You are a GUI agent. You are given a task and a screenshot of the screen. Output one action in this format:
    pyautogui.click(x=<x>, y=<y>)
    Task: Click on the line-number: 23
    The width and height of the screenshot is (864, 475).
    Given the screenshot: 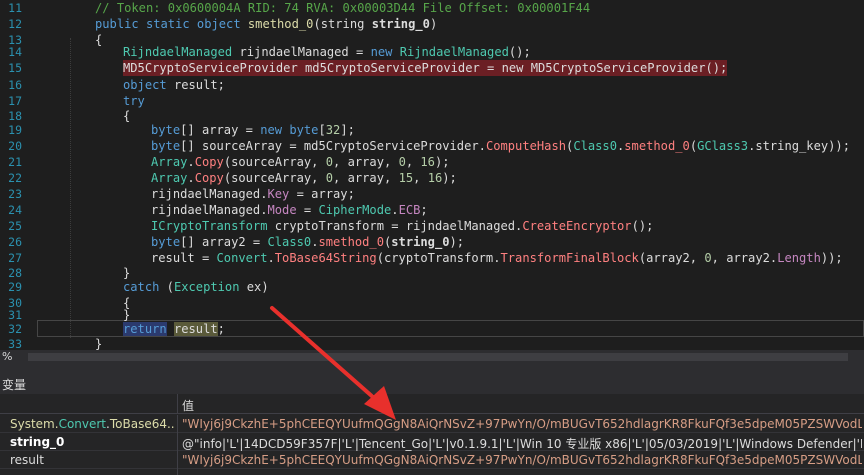 What is the action you would take?
    pyautogui.click(x=15, y=194)
    